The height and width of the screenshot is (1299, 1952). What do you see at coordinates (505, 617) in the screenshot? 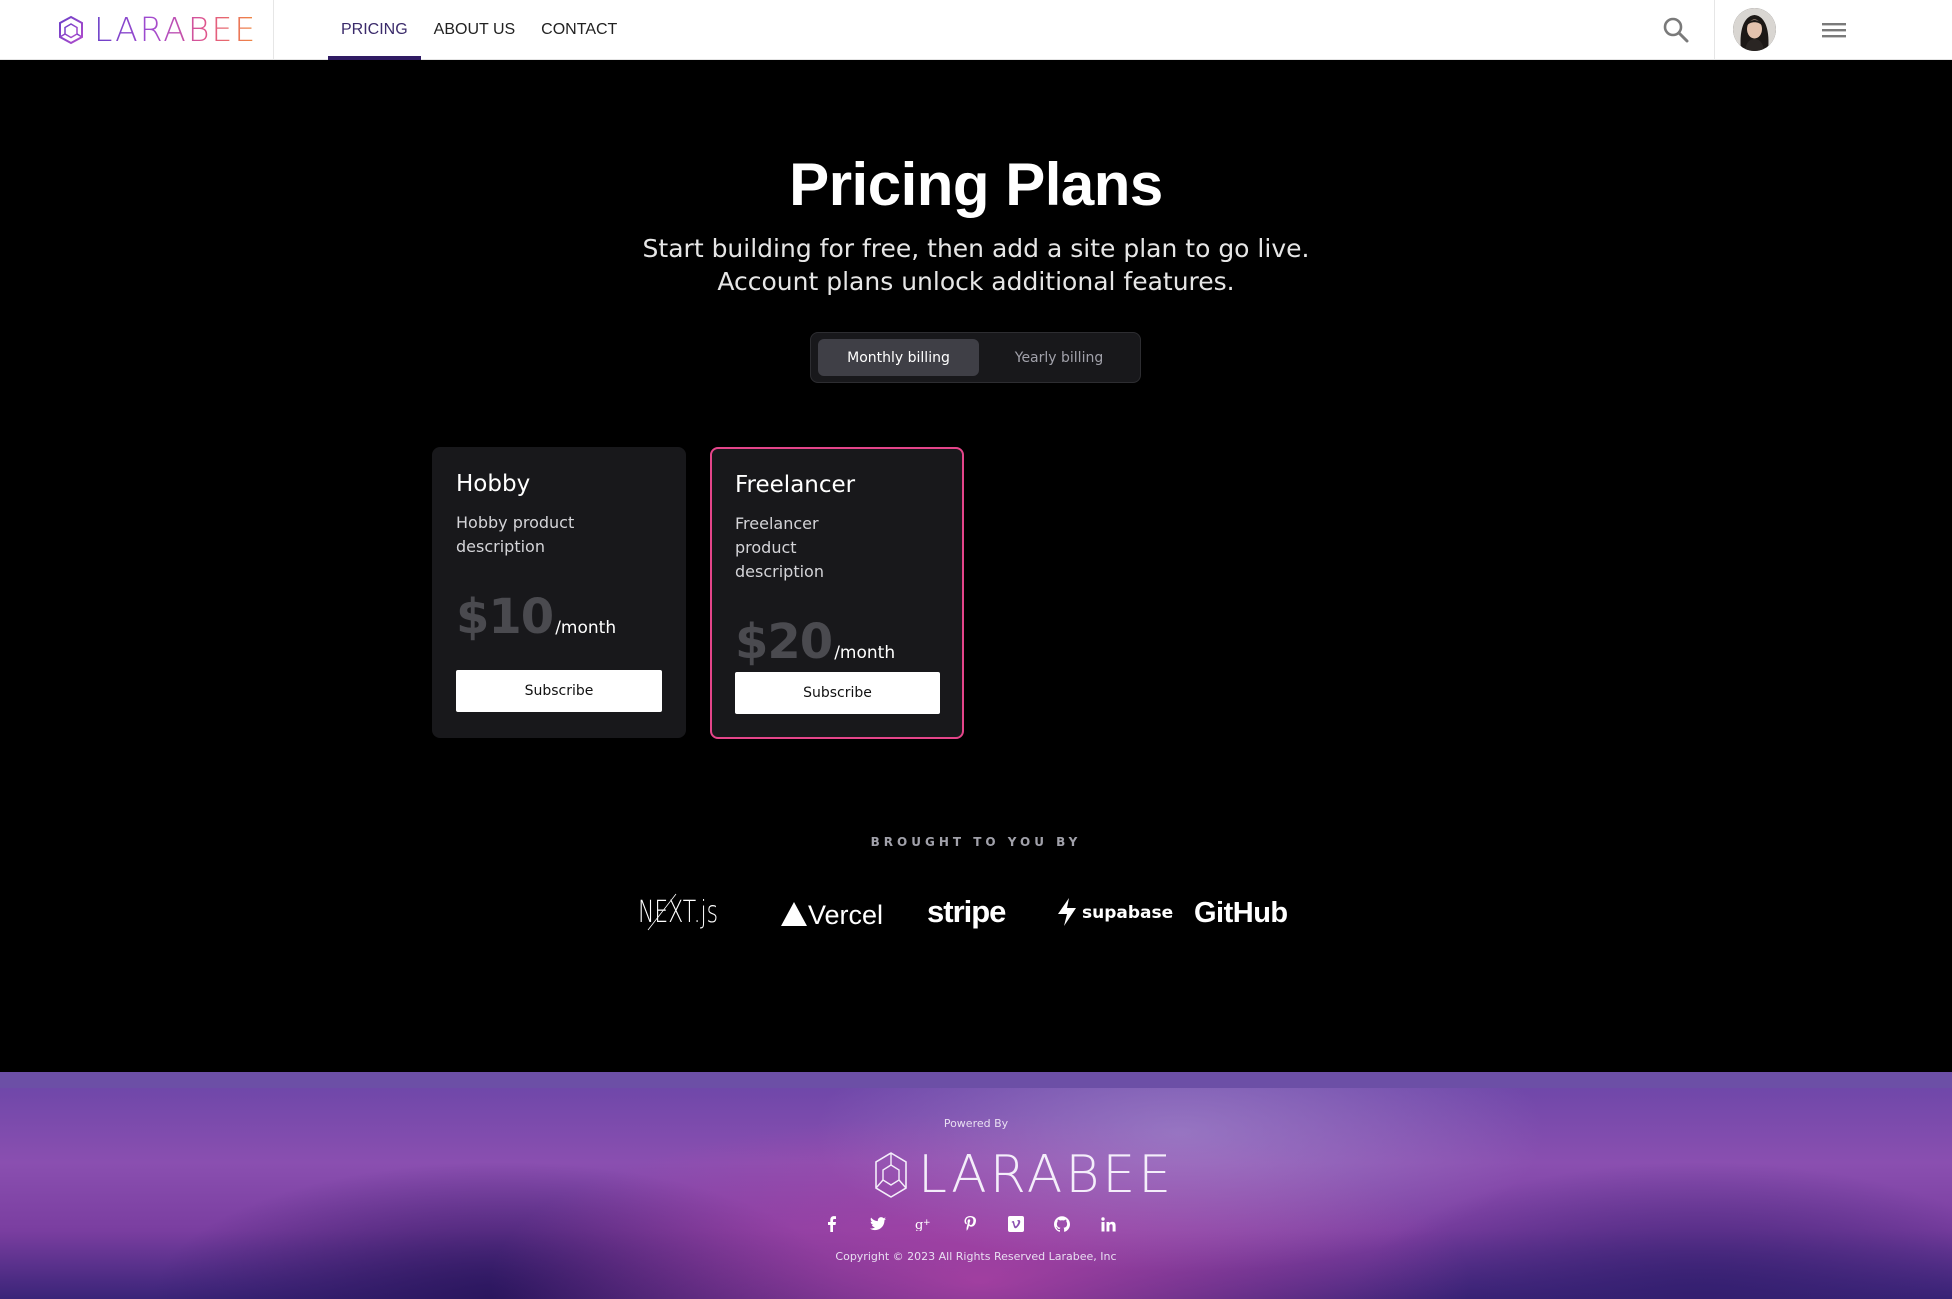
I see `plan-price: $10` at bounding box center [505, 617].